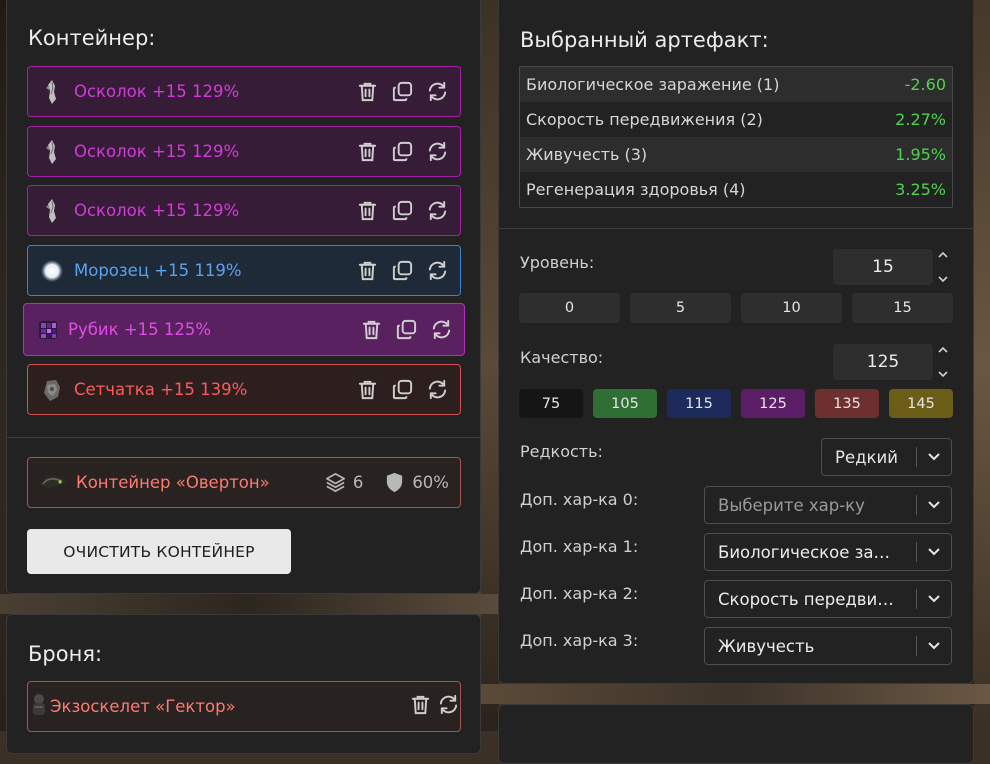 The width and height of the screenshot is (990, 764). Describe the element at coordinates (773, 403) in the screenshot. I see `quality-preset-button: 125` at that location.